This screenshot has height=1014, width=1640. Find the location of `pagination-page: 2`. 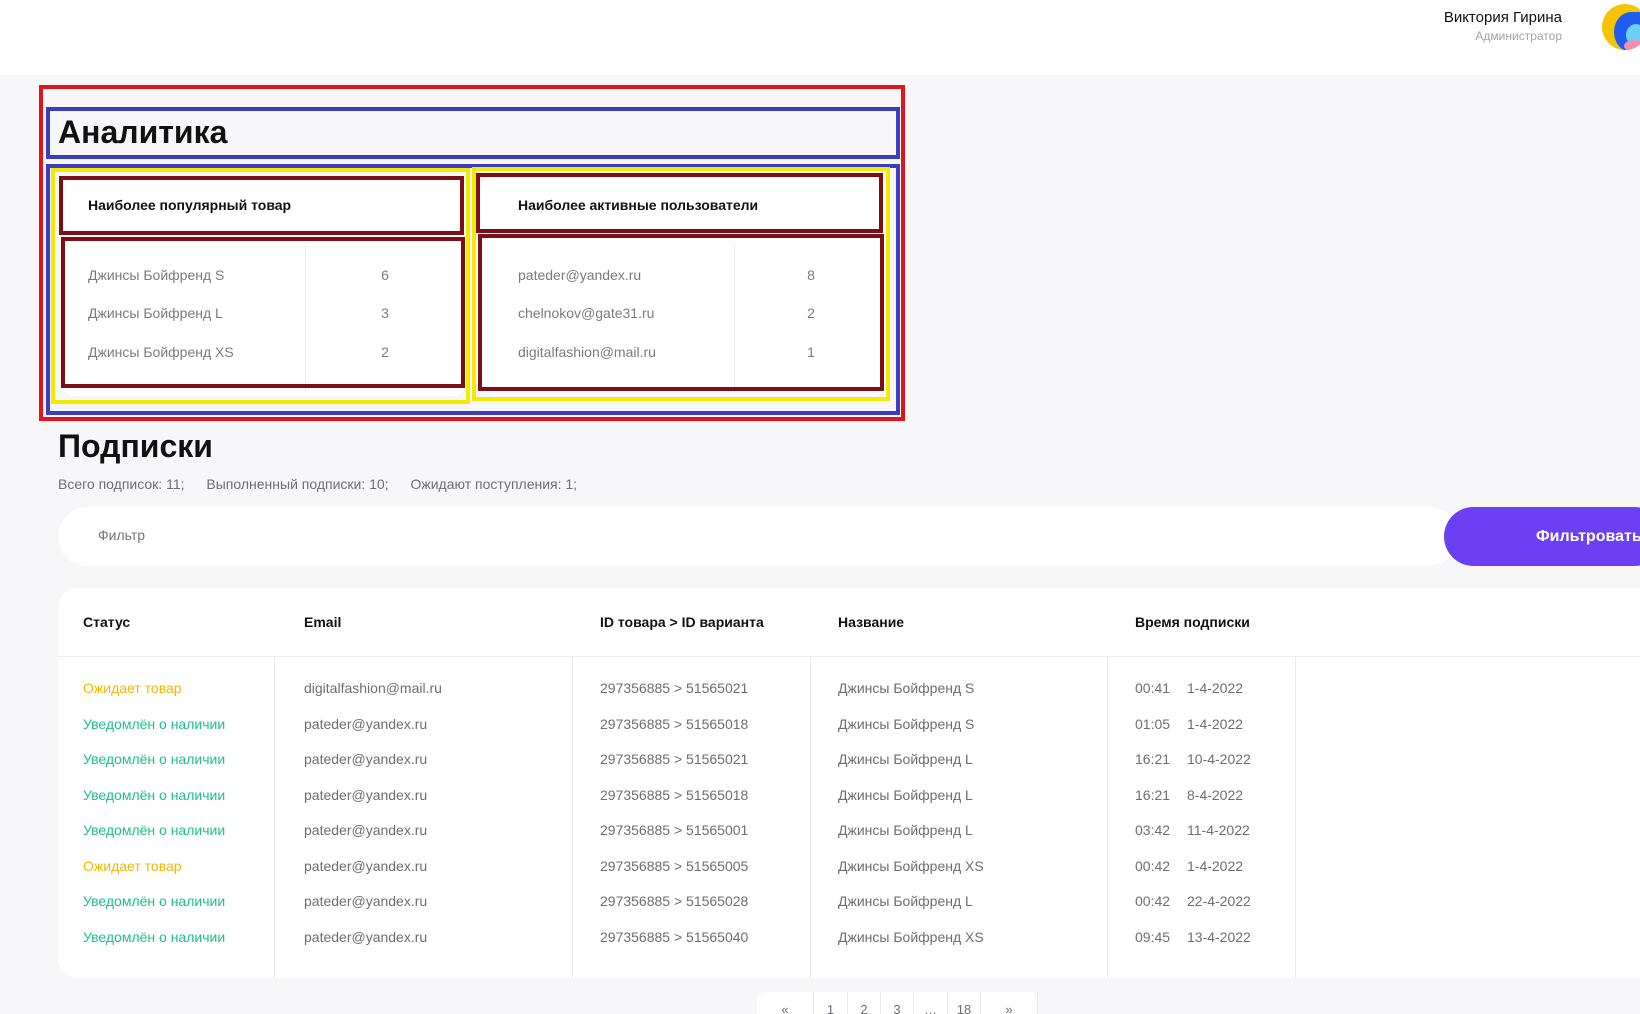

pagination-page: 2 is located at coordinates (864, 1003).